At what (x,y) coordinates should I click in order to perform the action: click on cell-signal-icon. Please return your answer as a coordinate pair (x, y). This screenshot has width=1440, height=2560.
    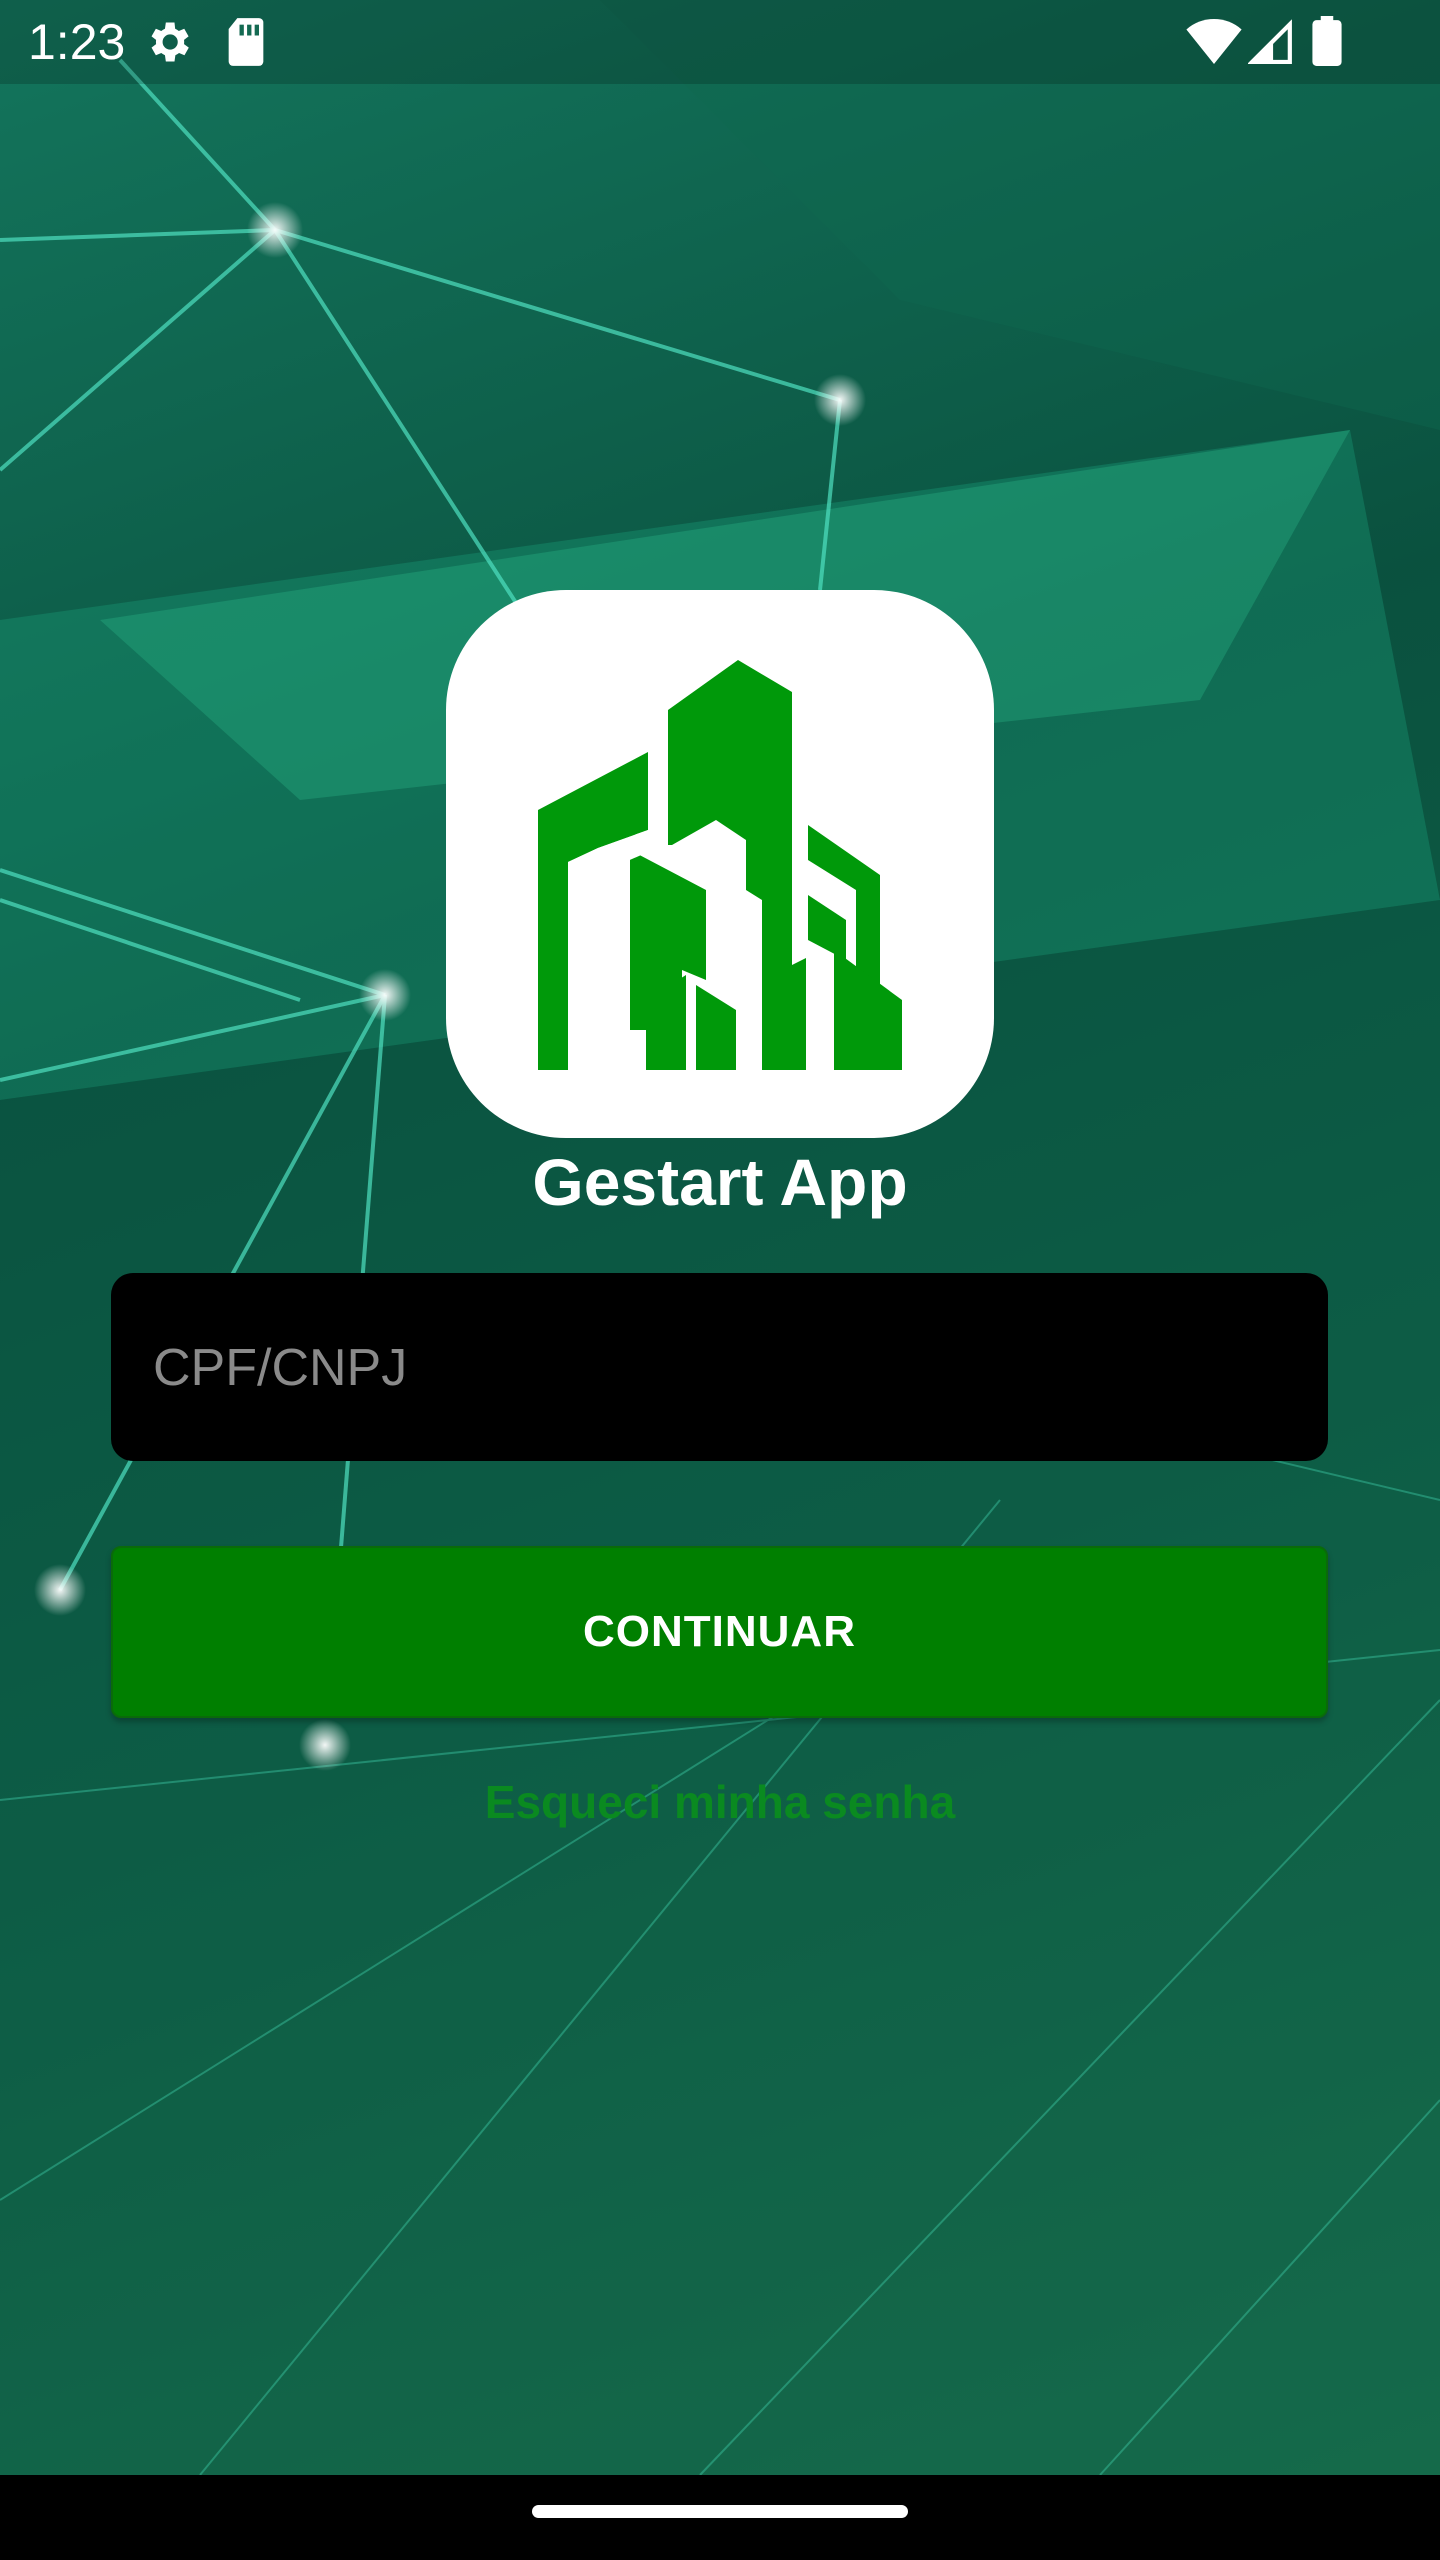
    Looking at the image, I should click on (1270, 43).